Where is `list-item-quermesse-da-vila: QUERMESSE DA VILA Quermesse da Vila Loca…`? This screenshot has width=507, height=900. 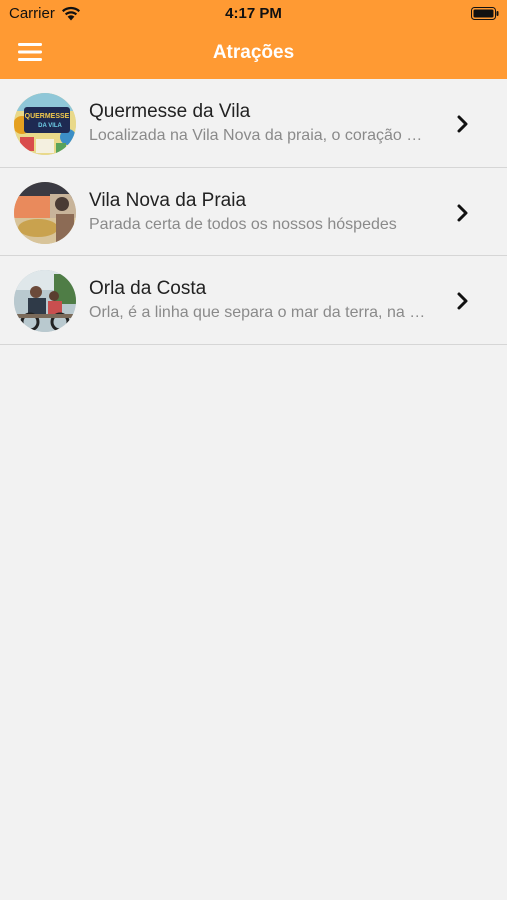
list-item-quermesse-da-vila: QUERMESSE DA VILA Quermesse da Vila Loca… is located at coordinates (253, 123).